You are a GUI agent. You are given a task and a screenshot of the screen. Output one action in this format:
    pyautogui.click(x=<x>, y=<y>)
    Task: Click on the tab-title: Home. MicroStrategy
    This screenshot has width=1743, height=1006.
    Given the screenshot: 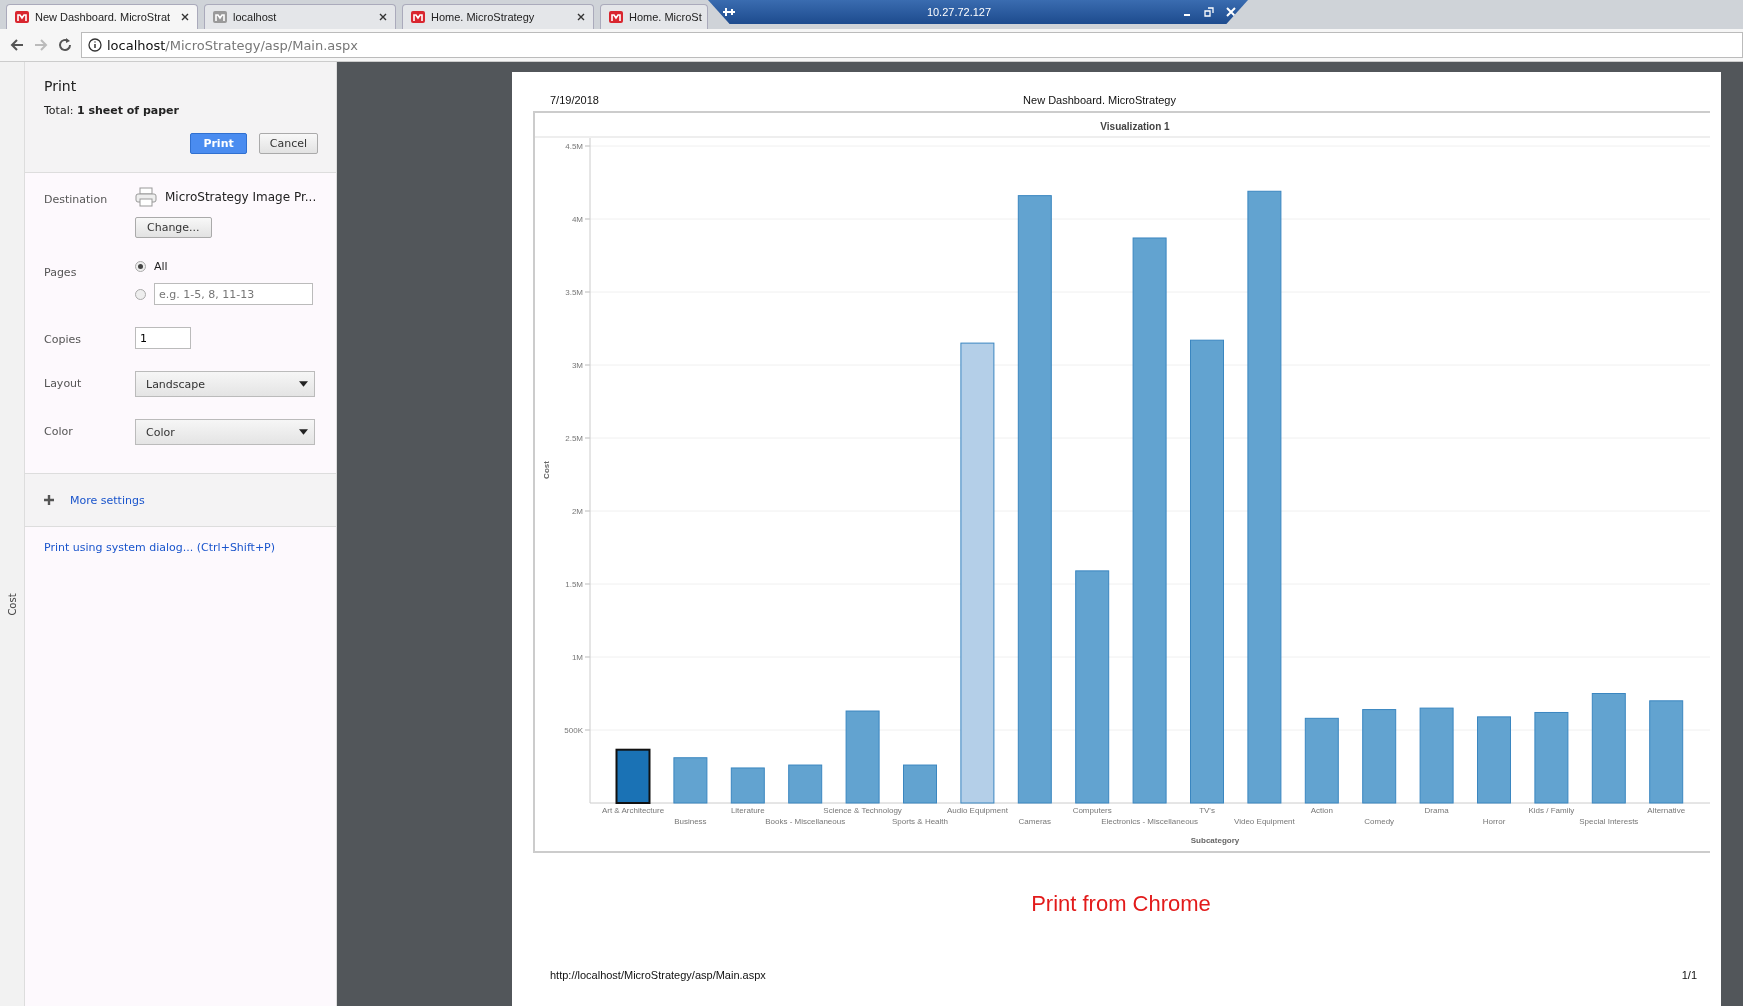 What is the action you would take?
    pyautogui.click(x=483, y=17)
    